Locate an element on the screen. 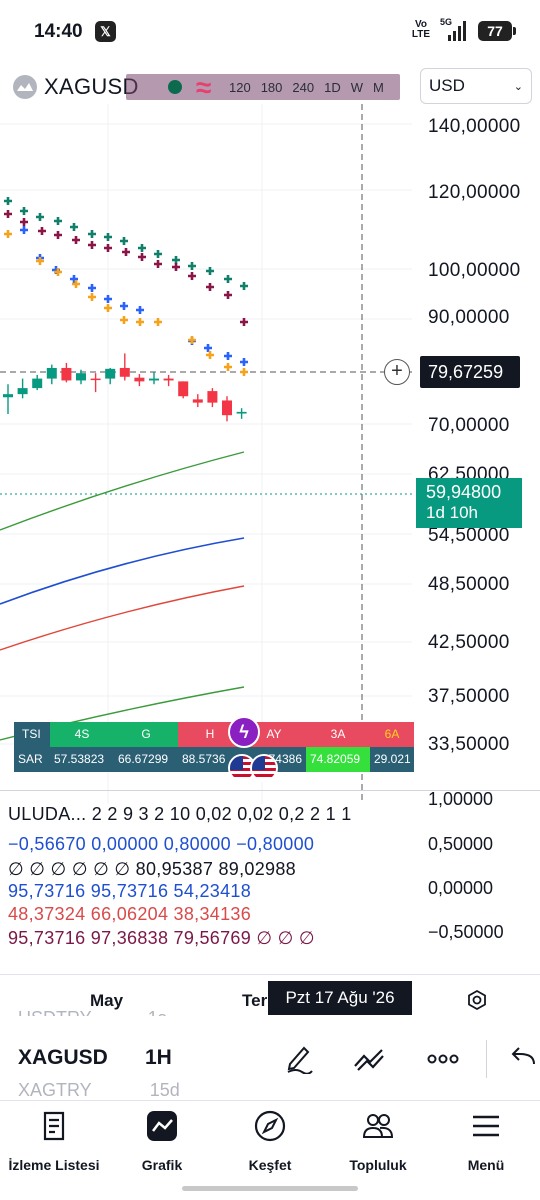 Image resolution: width=540 pixels, height=1200 pixels. ma-line-red is located at coordinates (122, 618).